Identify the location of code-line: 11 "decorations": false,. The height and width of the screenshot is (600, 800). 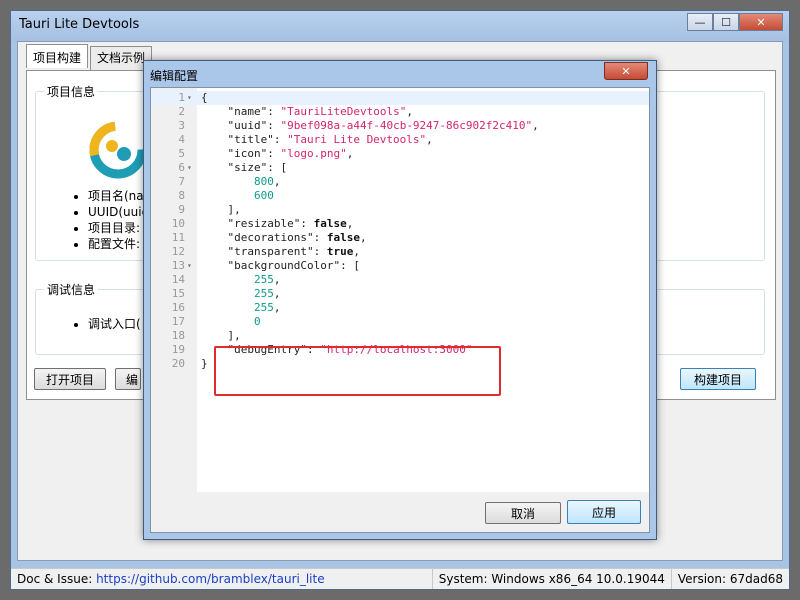
(400, 238).